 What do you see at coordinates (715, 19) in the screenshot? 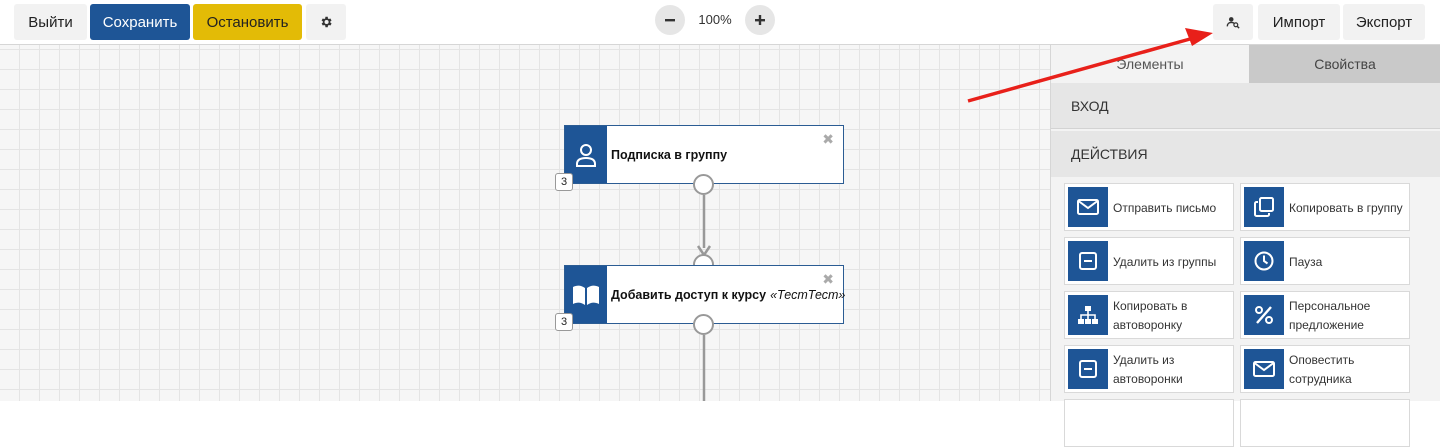
I see `zoom-level: 100%` at bounding box center [715, 19].